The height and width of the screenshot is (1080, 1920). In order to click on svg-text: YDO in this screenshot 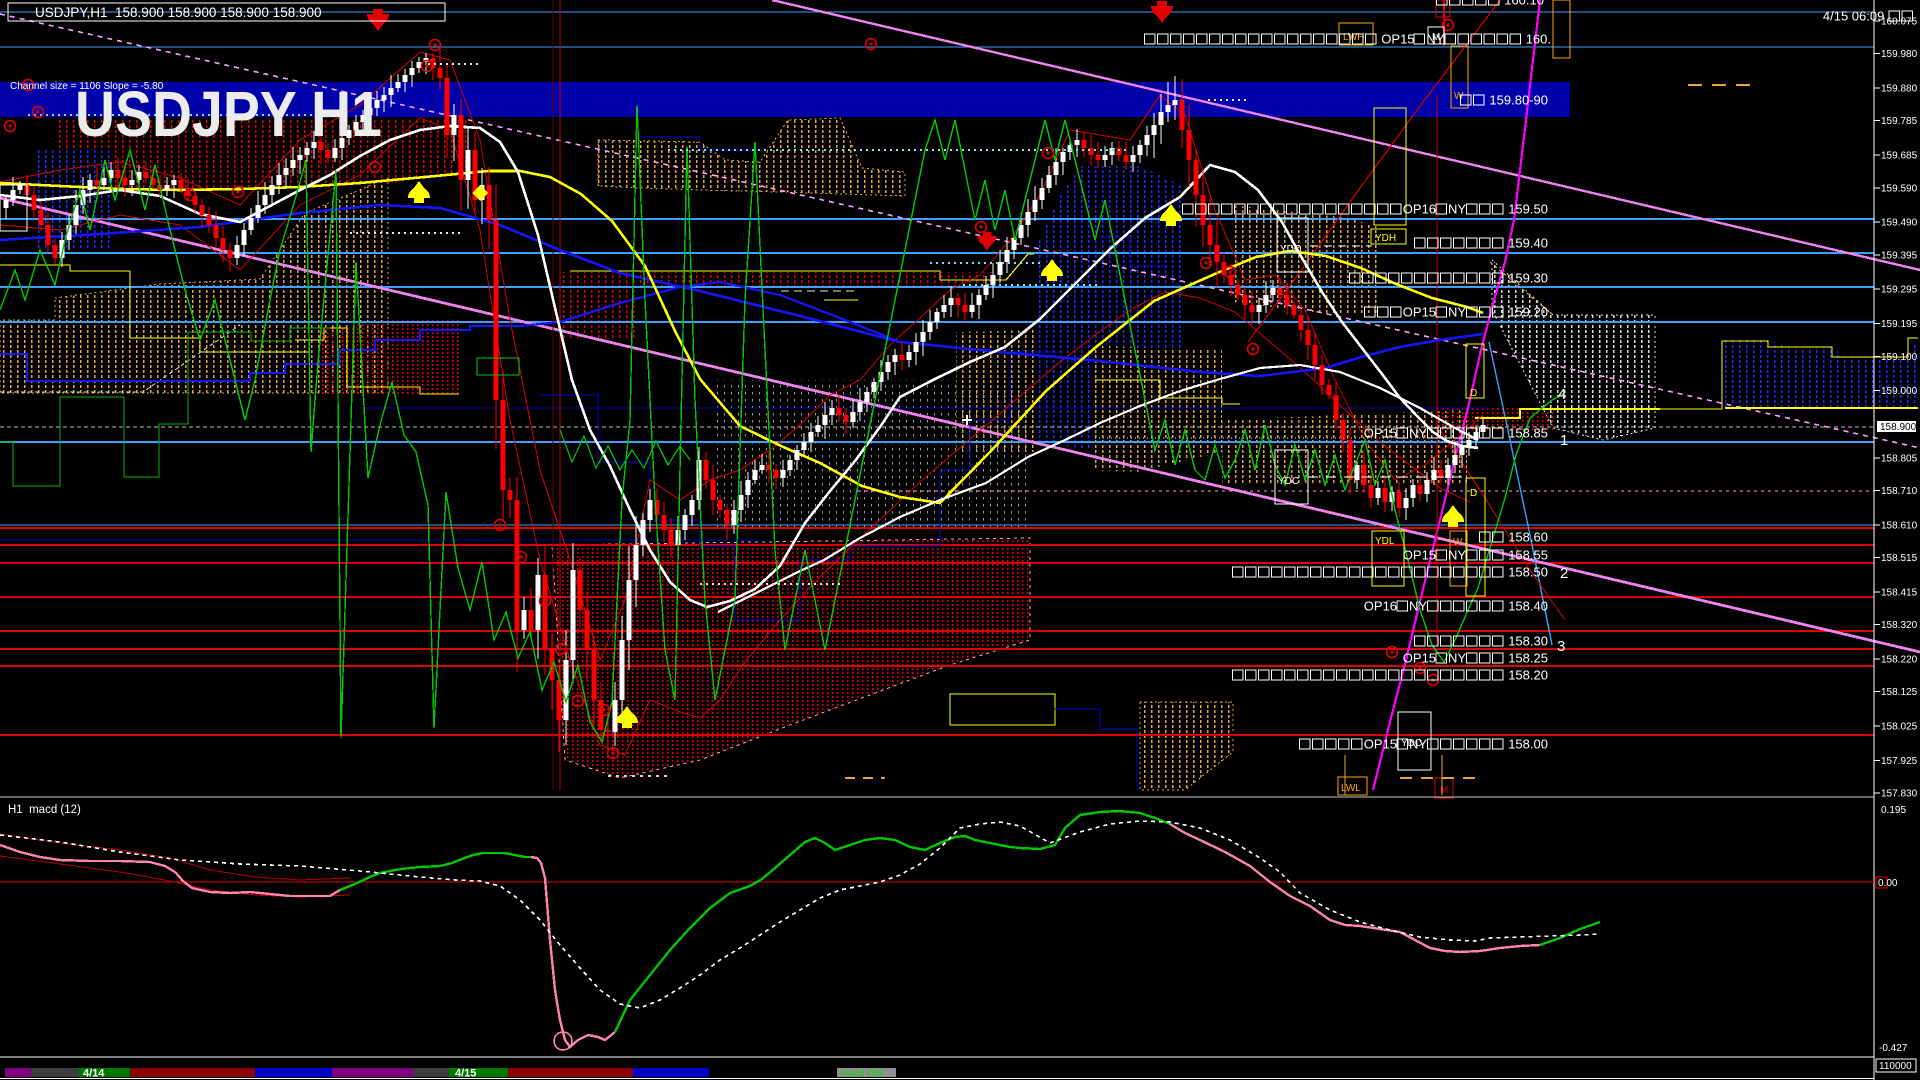, I will do `click(1291, 249)`.